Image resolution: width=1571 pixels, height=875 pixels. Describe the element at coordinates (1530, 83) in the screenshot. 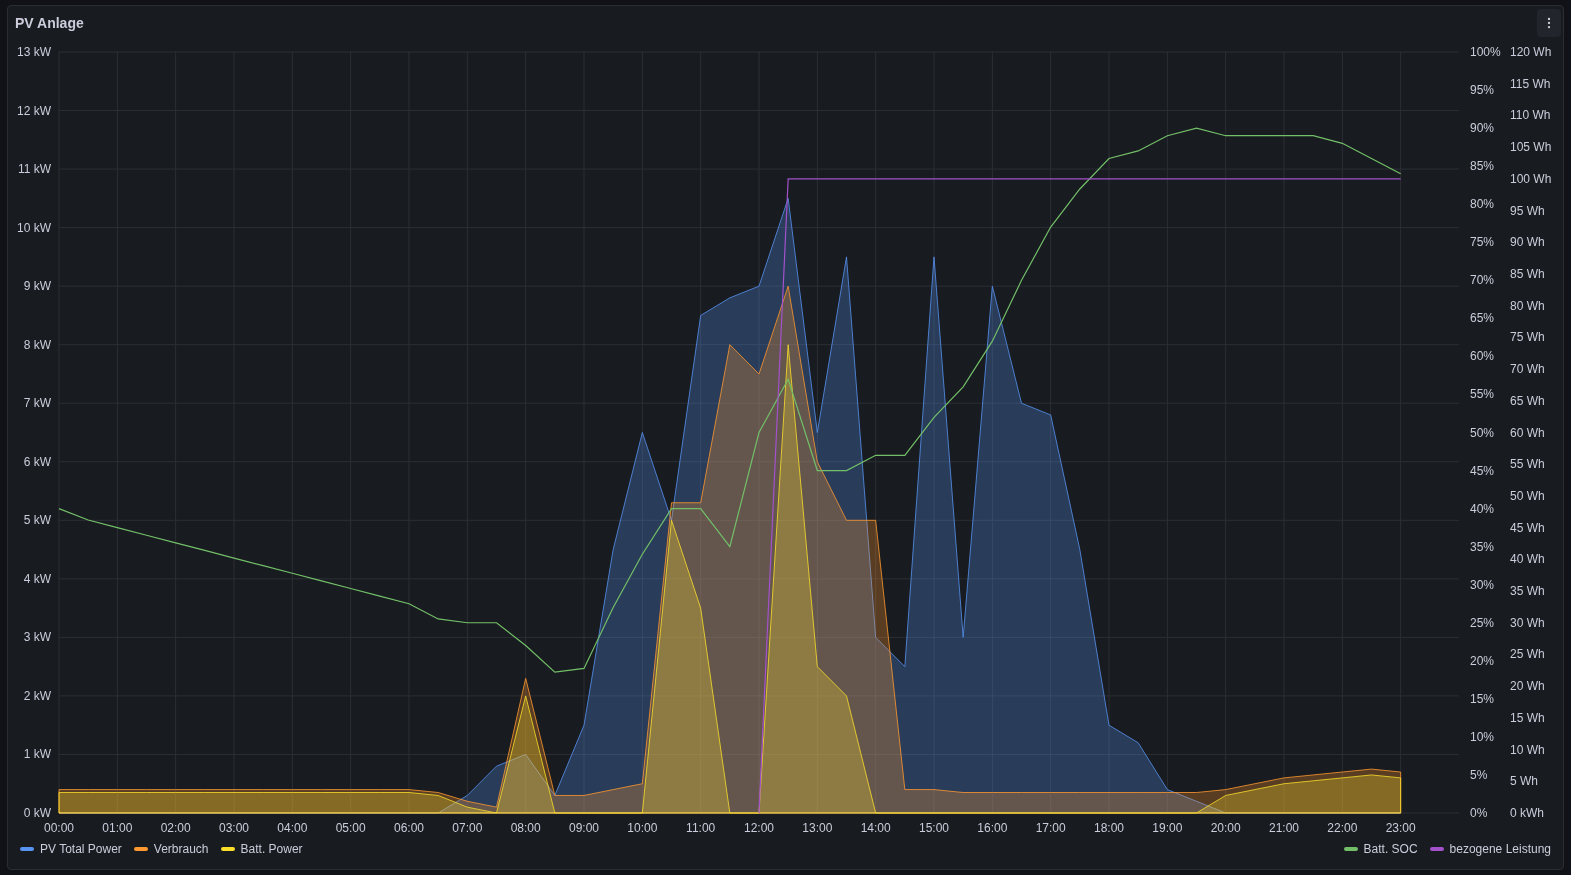

I see `axis-label: 115 Wh` at that location.